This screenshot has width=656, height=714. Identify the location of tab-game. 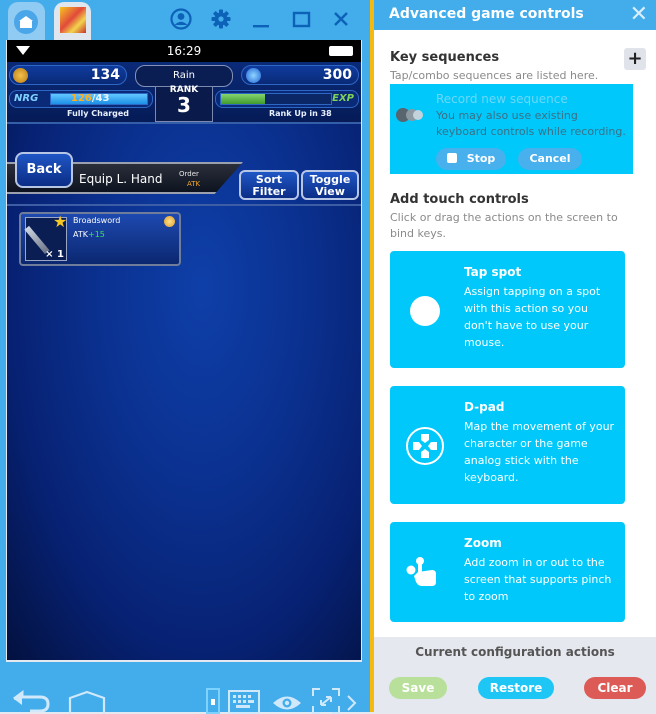
(72, 21).